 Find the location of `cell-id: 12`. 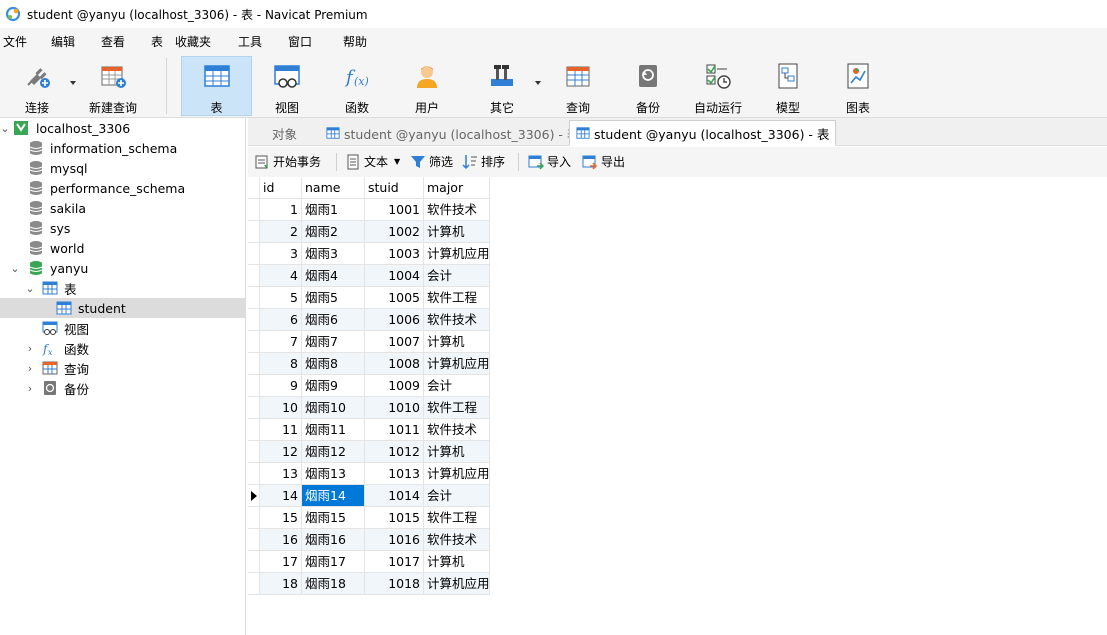

cell-id: 12 is located at coordinates (281, 452).